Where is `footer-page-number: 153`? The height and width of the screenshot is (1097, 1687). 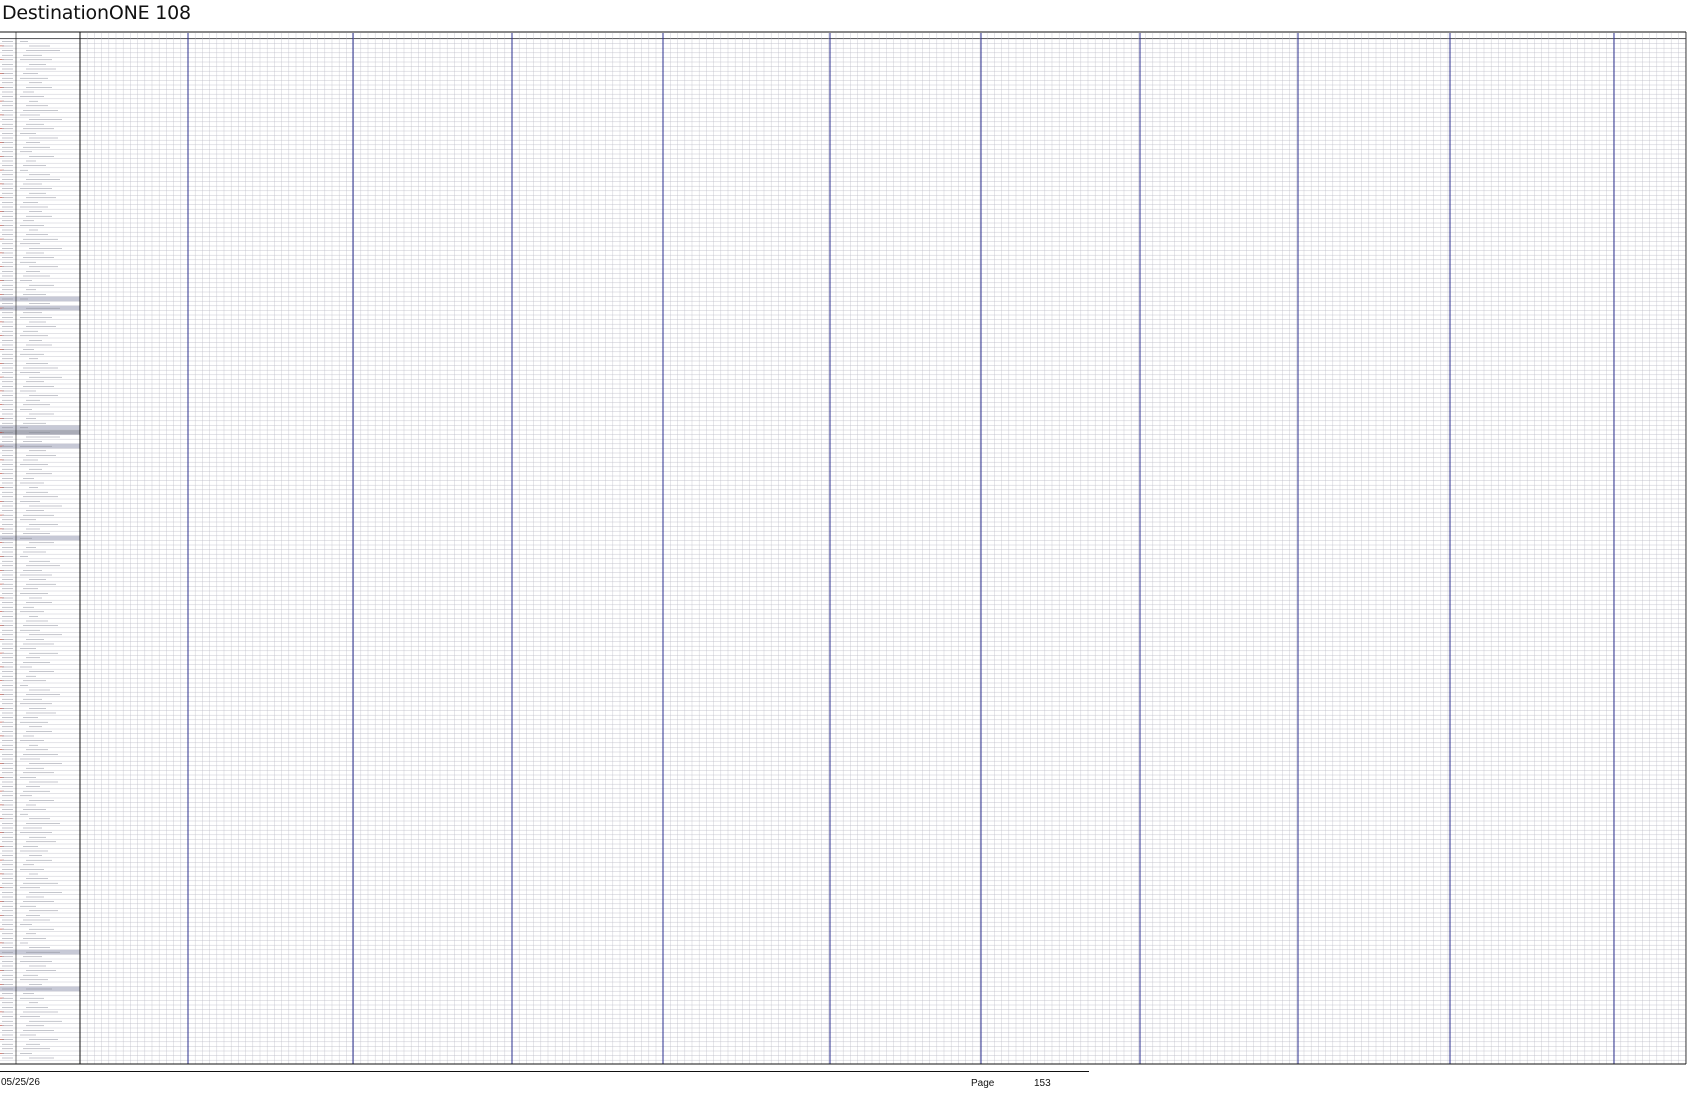
footer-page-number: 153 is located at coordinates (1042, 1083).